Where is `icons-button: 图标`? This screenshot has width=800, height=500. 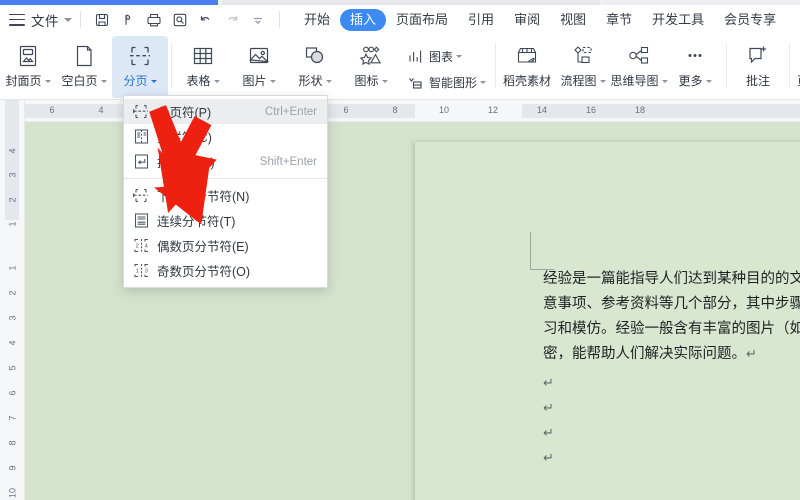
icons-button: 图标 is located at coordinates (371, 67).